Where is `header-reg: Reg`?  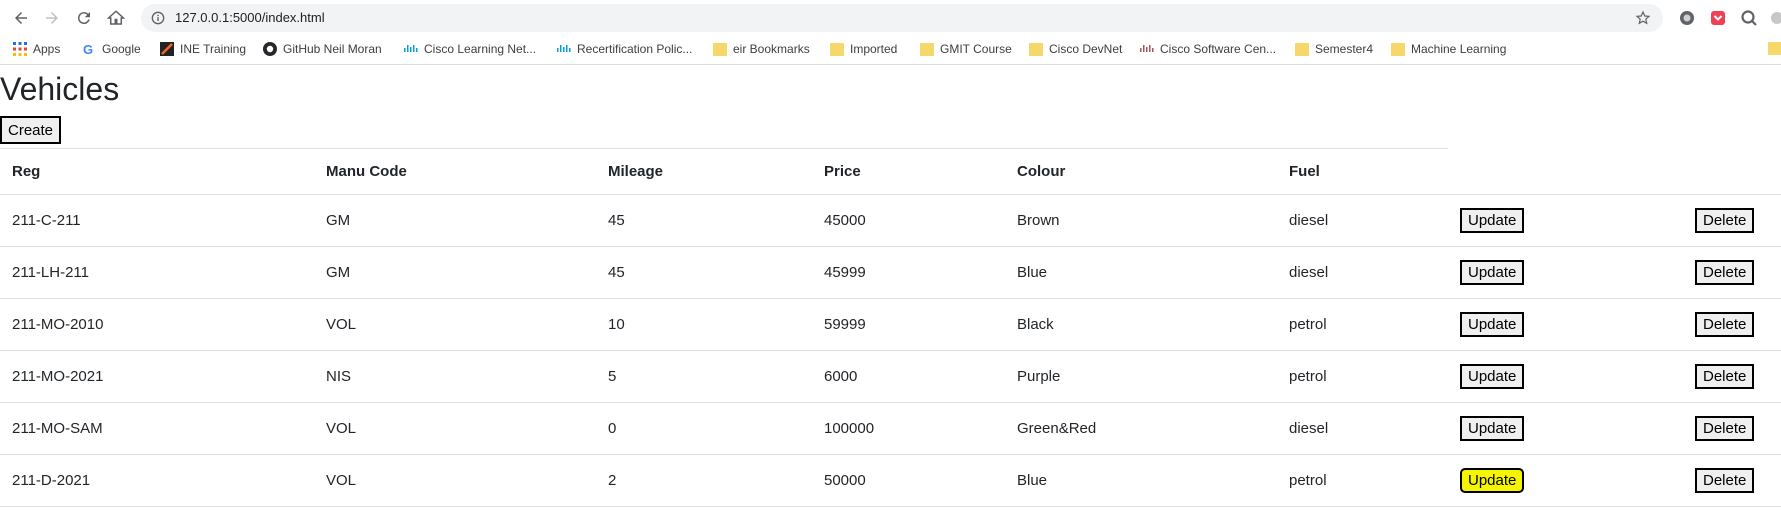
header-reg: Reg is located at coordinates (157, 171).